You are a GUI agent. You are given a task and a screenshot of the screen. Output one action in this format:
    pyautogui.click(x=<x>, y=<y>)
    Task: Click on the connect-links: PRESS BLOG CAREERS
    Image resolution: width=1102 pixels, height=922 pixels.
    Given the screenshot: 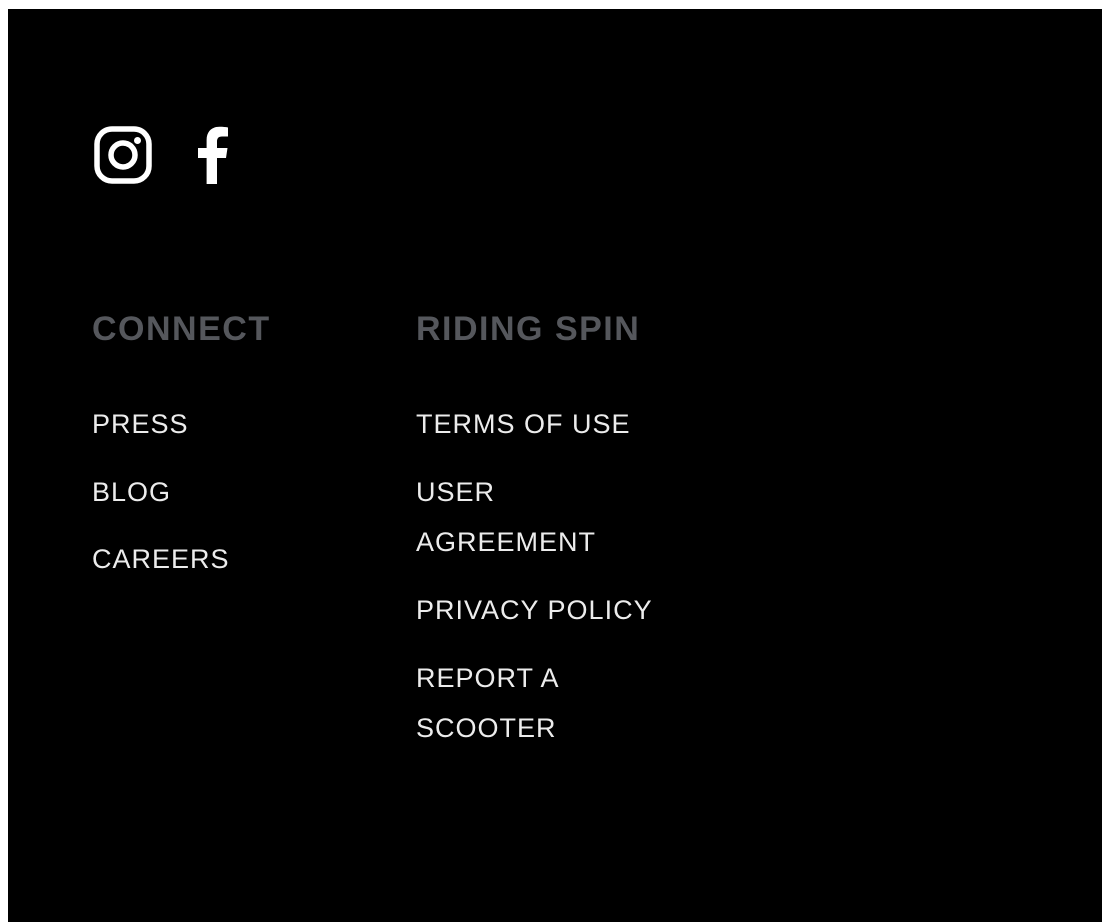 What is the action you would take?
    pyautogui.click(x=161, y=500)
    